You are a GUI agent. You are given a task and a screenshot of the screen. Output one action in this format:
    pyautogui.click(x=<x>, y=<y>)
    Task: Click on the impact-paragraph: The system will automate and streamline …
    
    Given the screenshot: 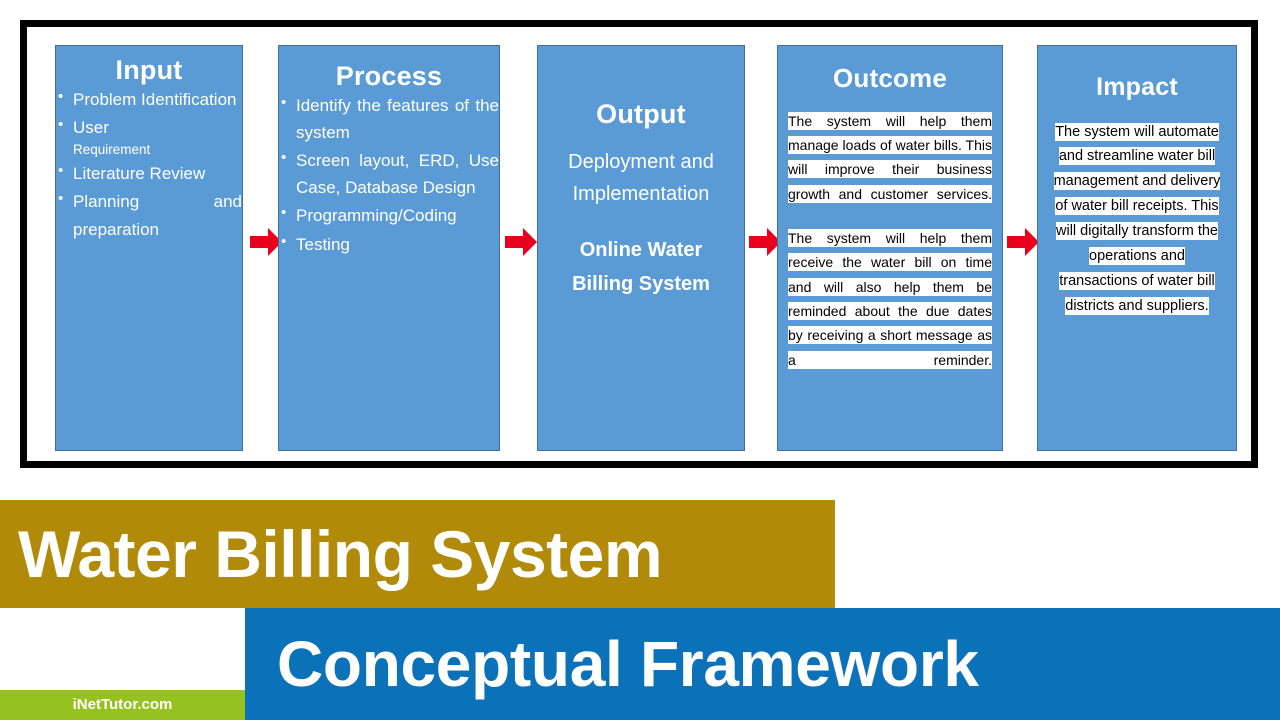 What is the action you would take?
    pyautogui.click(x=1137, y=220)
    